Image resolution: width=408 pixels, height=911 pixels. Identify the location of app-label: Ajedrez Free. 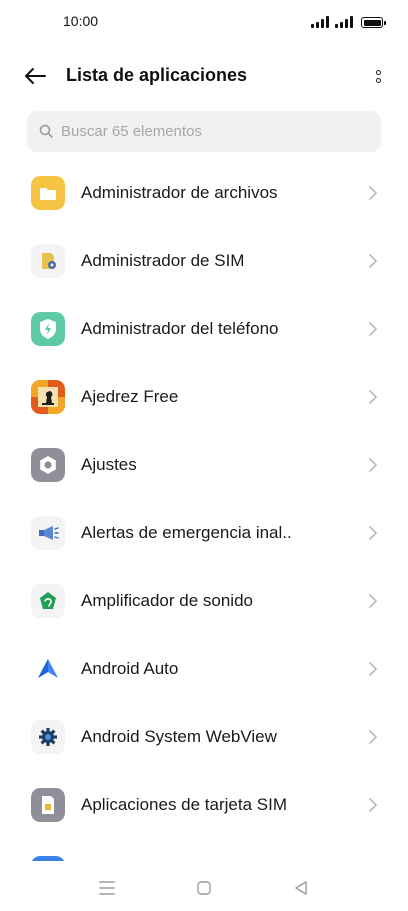
(130, 396).